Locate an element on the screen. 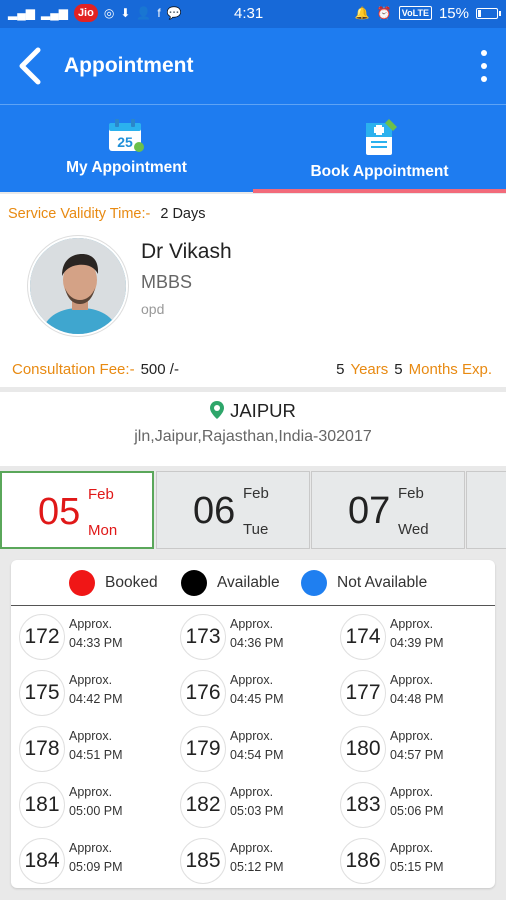 The image size is (506, 900). slot-number: 182 is located at coordinates (203, 805).